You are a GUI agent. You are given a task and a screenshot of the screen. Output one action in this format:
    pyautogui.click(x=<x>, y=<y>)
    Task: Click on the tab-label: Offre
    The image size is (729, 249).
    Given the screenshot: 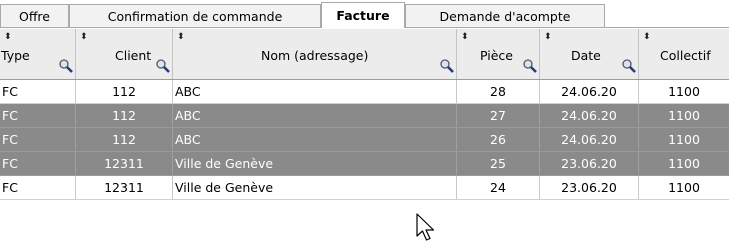 What is the action you would take?
    pyautogui.click(x=34, y=16)
    